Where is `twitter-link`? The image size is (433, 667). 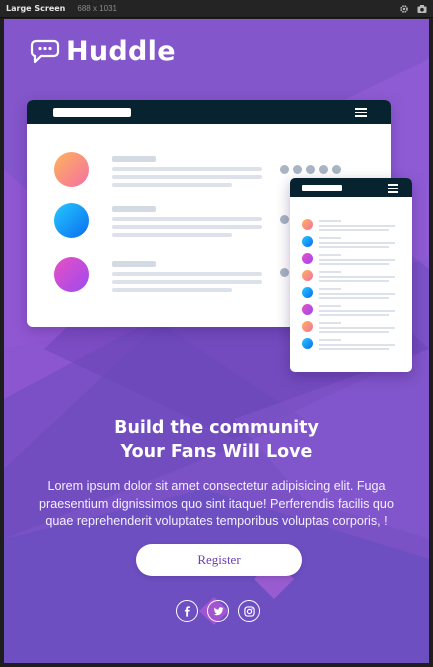 twitter-link is located at coordinates (218, 611).